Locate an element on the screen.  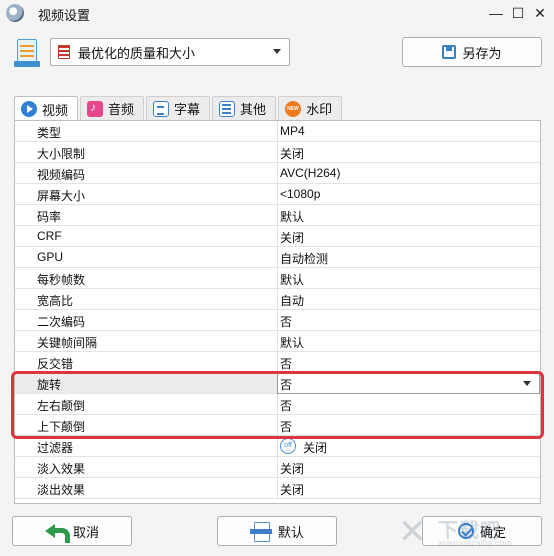
setting-value: <1080p is located at coordinates (300, 194).